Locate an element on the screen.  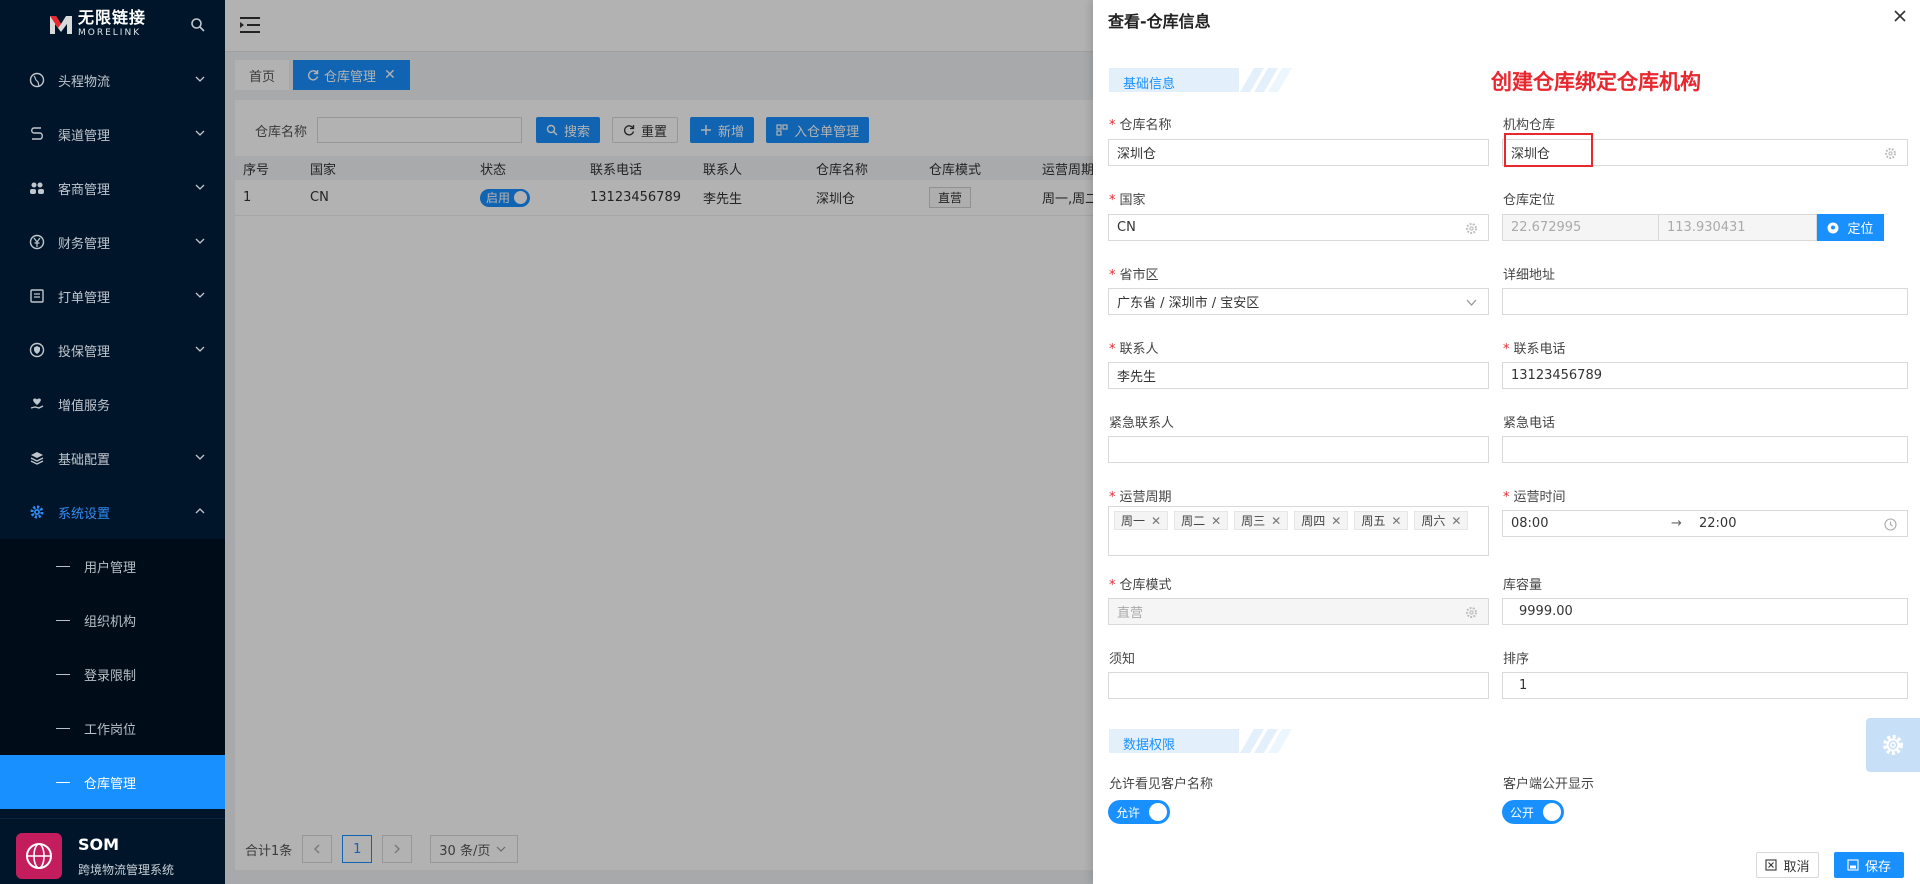
cycle-tag-label: 周三 is located at coordinates (1253, 521).